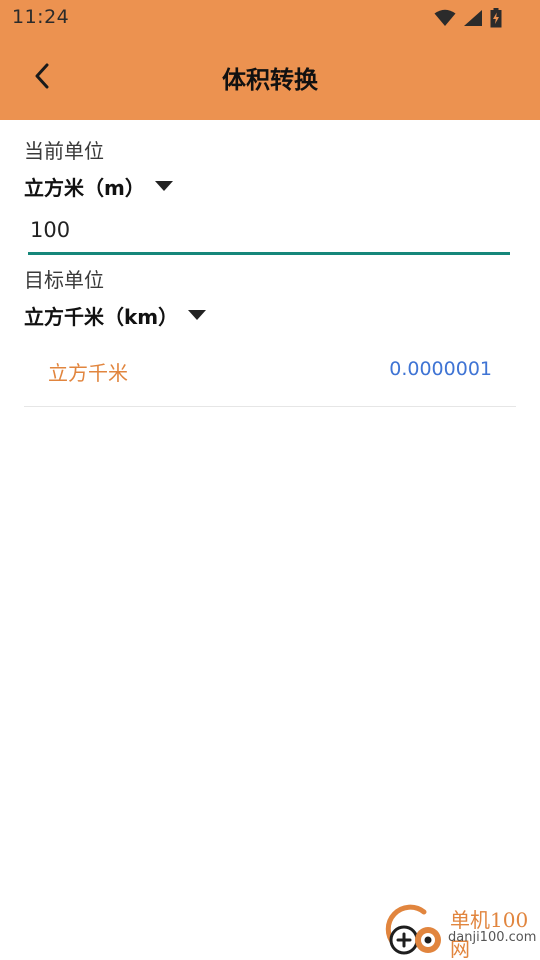 The width and height of the screenshot is (540, 960). What do you see at coordinates (413, 929) in the screenshot?
I see `watermark-icon` at bounding box center [413, 929].